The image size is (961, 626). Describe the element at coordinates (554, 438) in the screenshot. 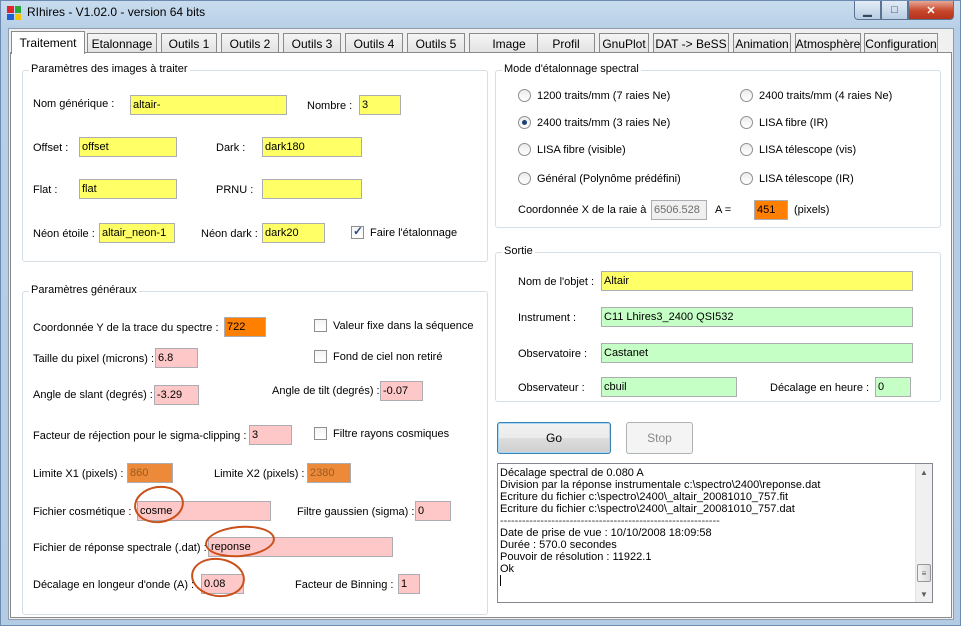

I see `go-button: Go` at that location.